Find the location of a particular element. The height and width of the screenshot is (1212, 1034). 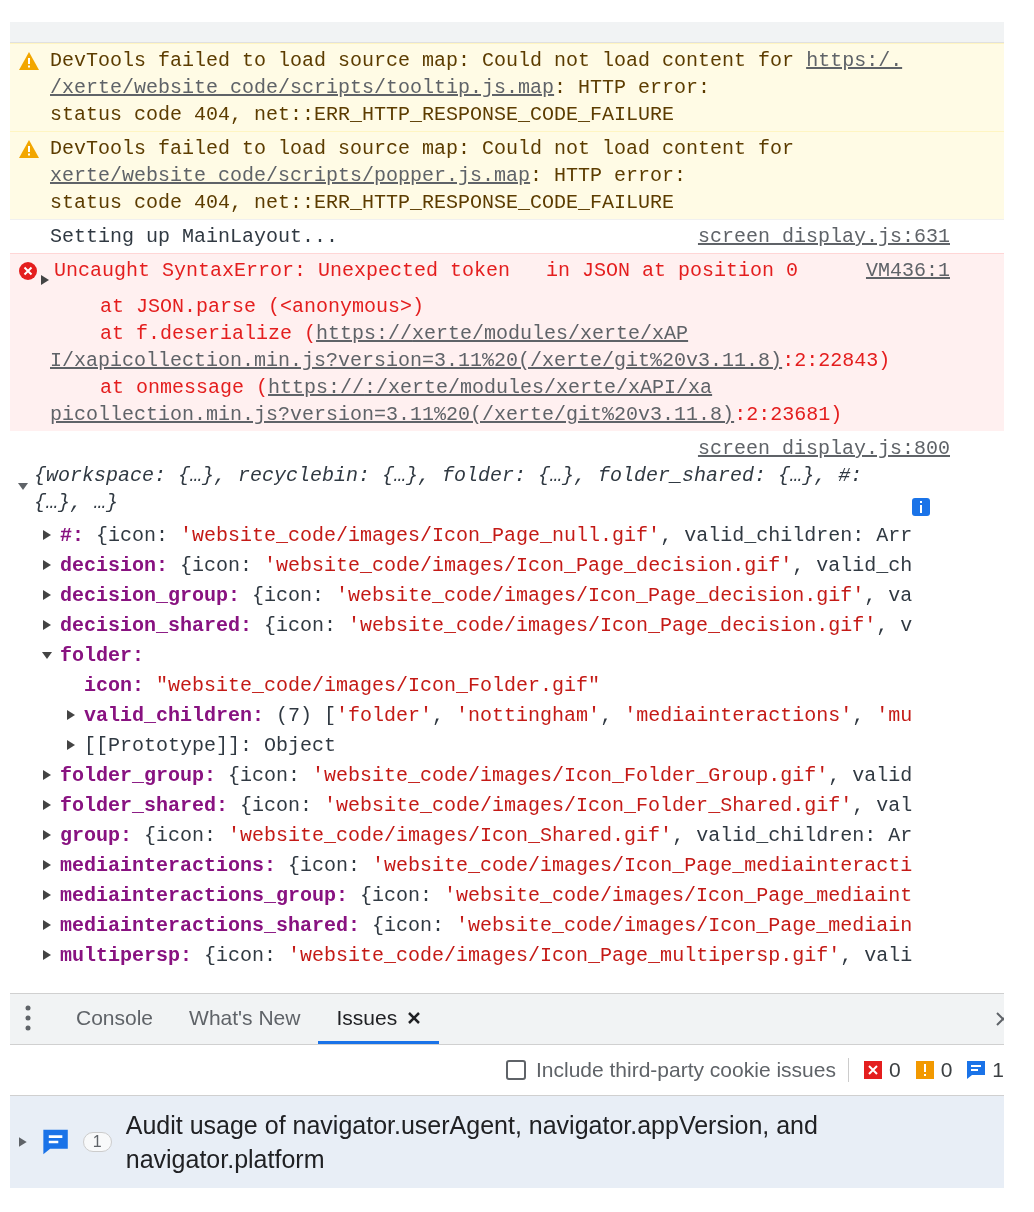

property-key: decision: is located at coordinates (114, 565).